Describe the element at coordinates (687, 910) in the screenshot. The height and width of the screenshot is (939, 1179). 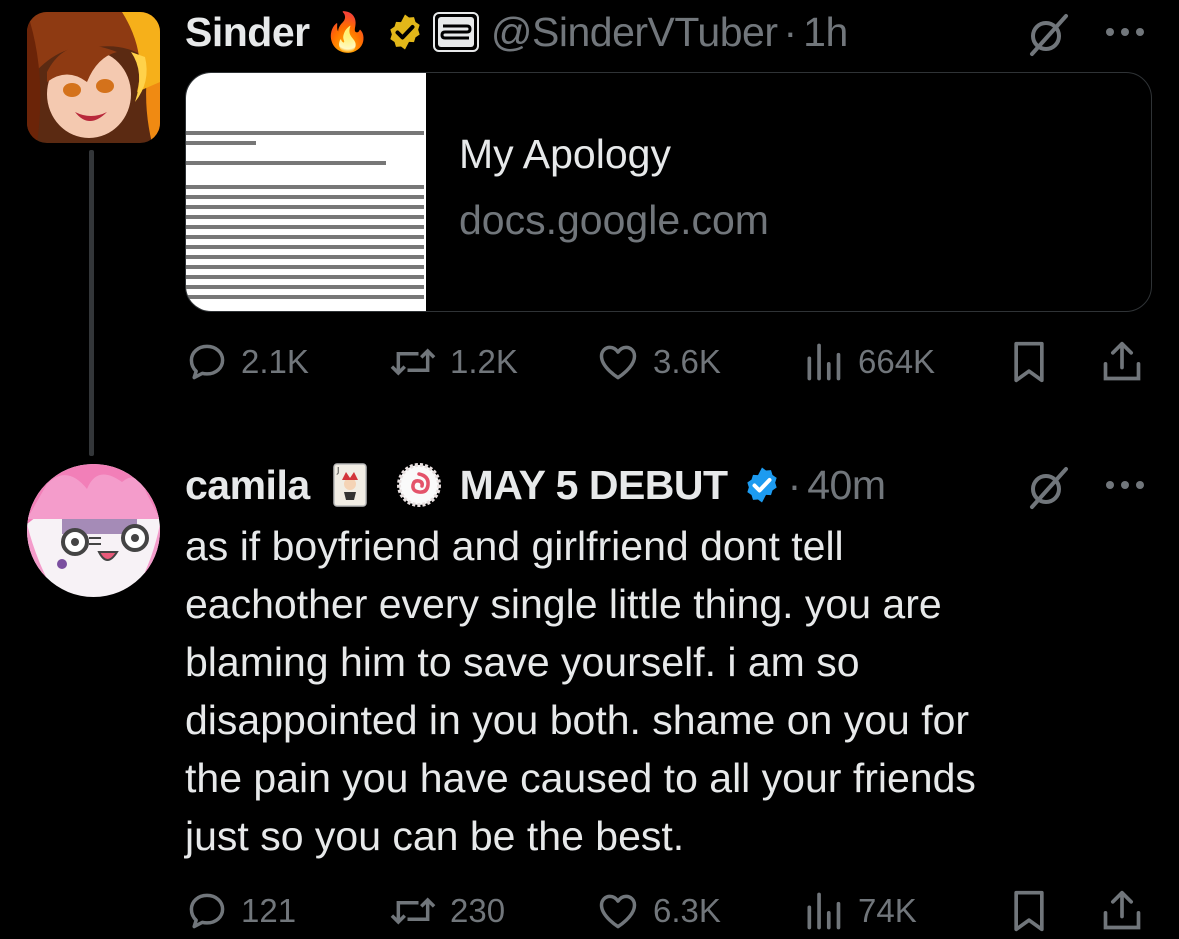
I see `like-count: 6.3K` at that location.